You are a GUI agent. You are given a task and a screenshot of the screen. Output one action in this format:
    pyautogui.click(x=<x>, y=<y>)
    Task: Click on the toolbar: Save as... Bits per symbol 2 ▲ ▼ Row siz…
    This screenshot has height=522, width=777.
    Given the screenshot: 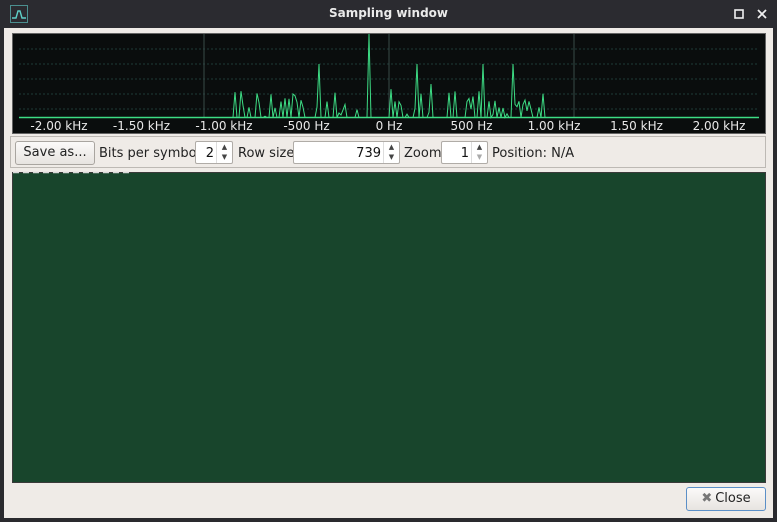 What is the action you would take?
    pyautogui.click(x=388, y=152)
    